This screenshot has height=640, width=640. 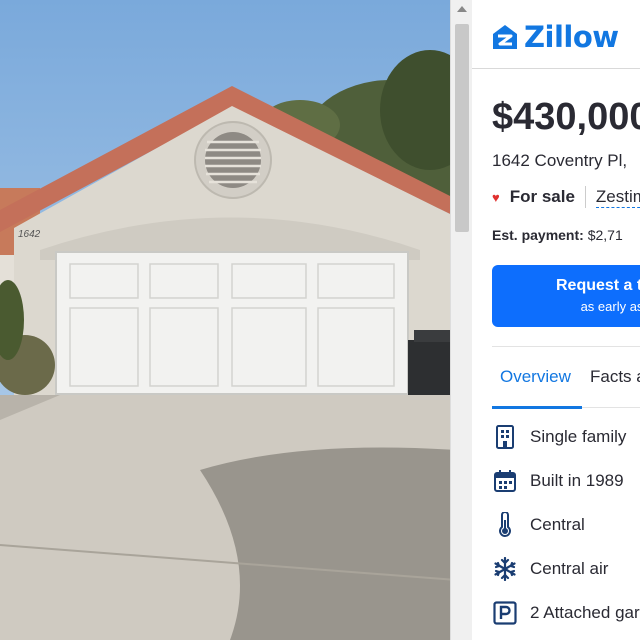 What do you see at coordinates (597, 285) in the screenshot?
I see `request-tour-label: Request a tour` at bounding box center [597, 285].